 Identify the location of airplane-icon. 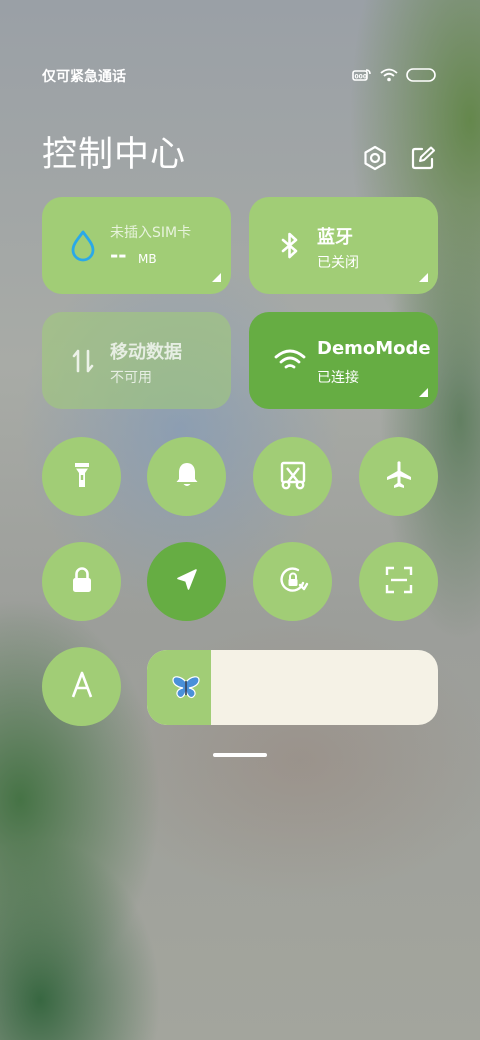
(399, 477).